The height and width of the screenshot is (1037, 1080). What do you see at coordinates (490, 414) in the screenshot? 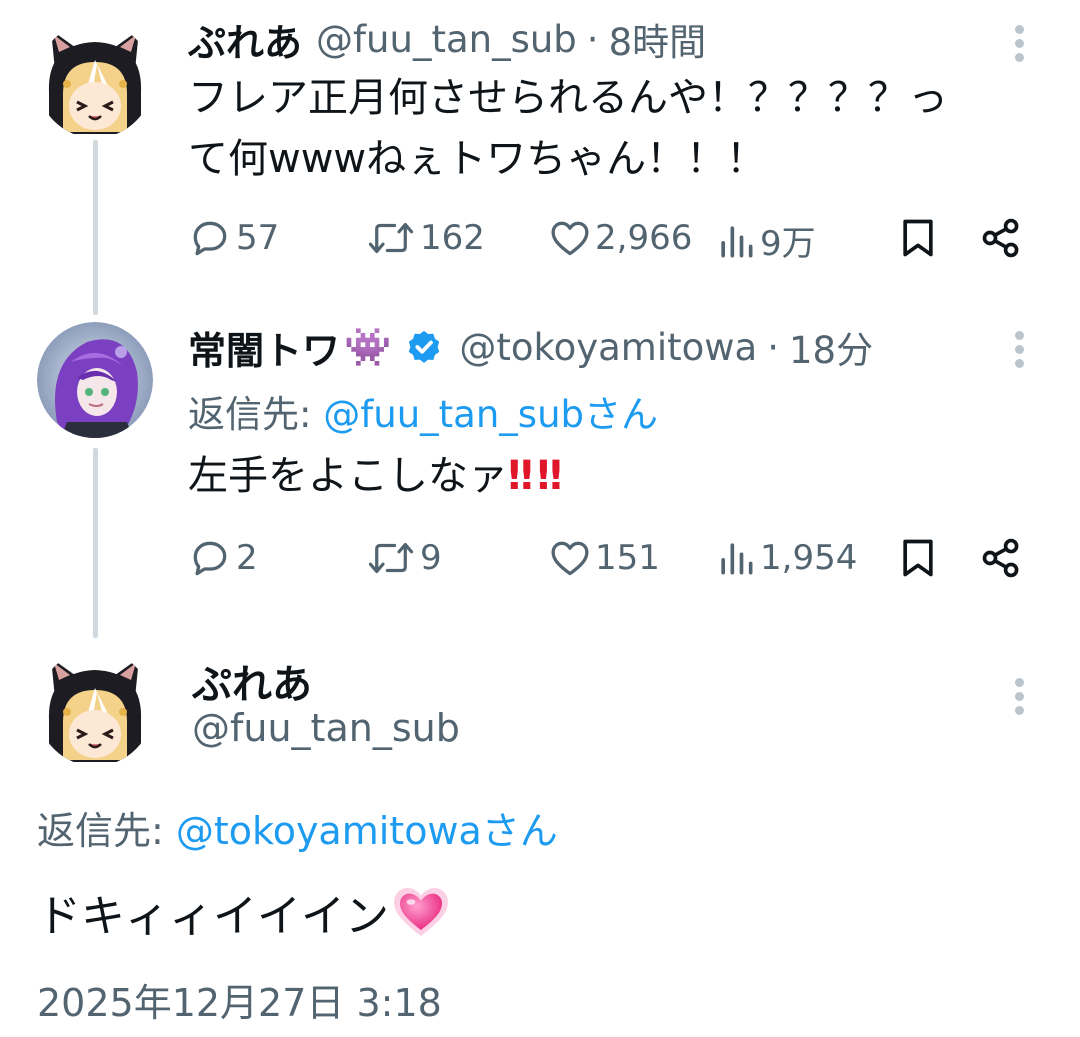
I see `reply-mention-link: @fuu_tan_subさん` at bounding box center [490, 414].